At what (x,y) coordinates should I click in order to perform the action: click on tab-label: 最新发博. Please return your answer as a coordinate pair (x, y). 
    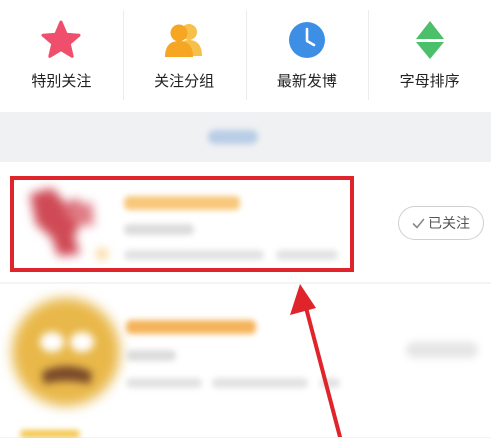
    Looking at the image, I should click on (306, 81).